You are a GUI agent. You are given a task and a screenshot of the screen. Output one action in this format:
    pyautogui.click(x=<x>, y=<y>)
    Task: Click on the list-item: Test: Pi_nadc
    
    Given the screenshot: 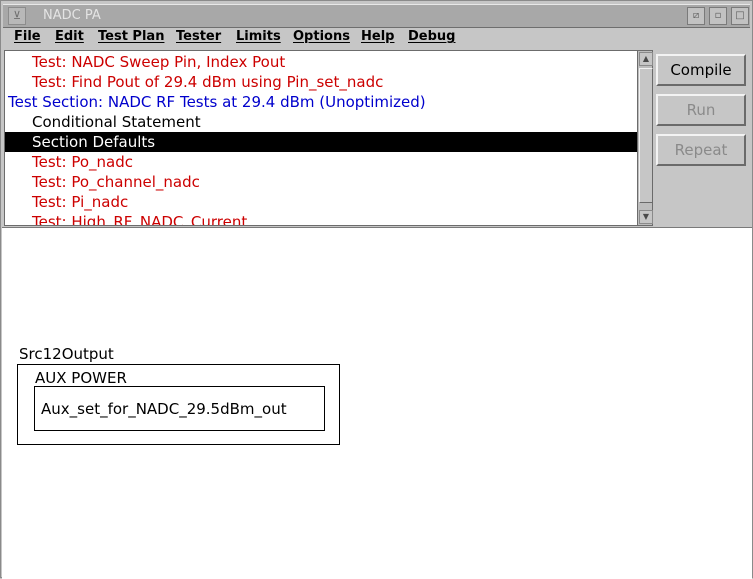 What is the action you would take?
    pyautogui.click(x=321, y=202)
    